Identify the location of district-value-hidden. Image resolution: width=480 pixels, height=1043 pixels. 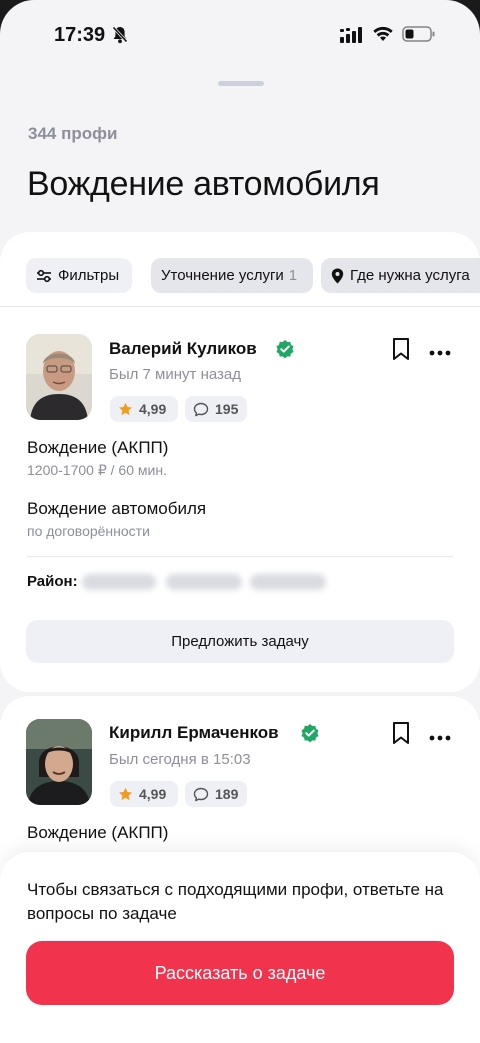
(203, 582).